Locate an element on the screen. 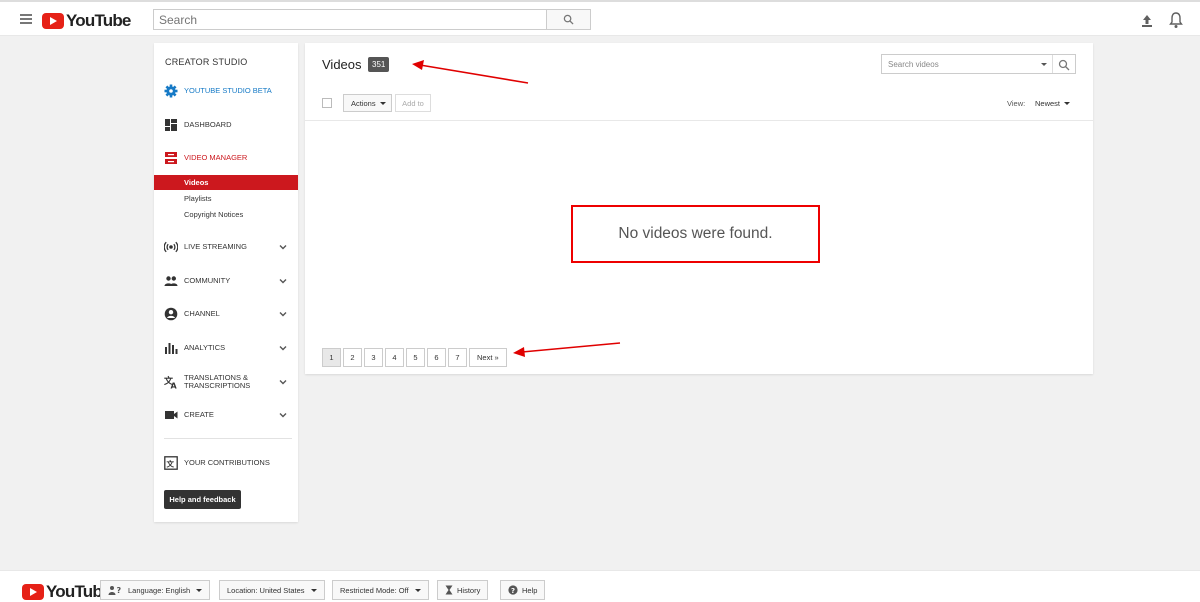 The image size is (1200, 602). search-input is located at coordinates (350, 19).